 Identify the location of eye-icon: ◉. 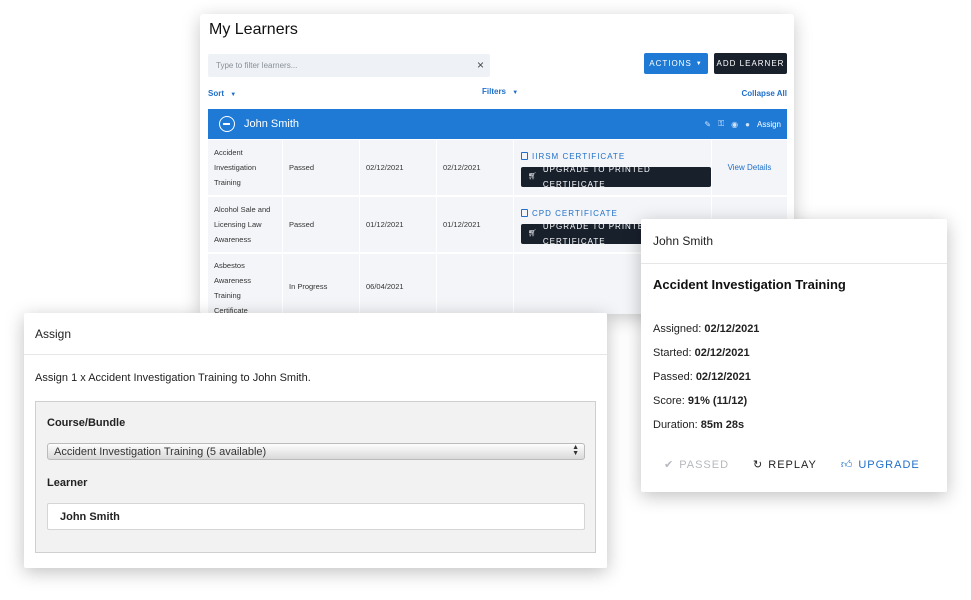
(734, 124).